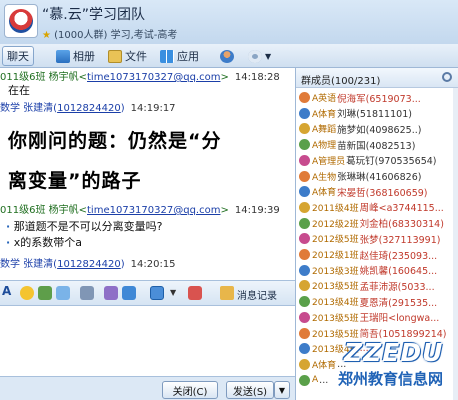 This screenshot has width=458, height=400. I want to click on member-panel-header: 群成员(100/231), so click(377, 78).